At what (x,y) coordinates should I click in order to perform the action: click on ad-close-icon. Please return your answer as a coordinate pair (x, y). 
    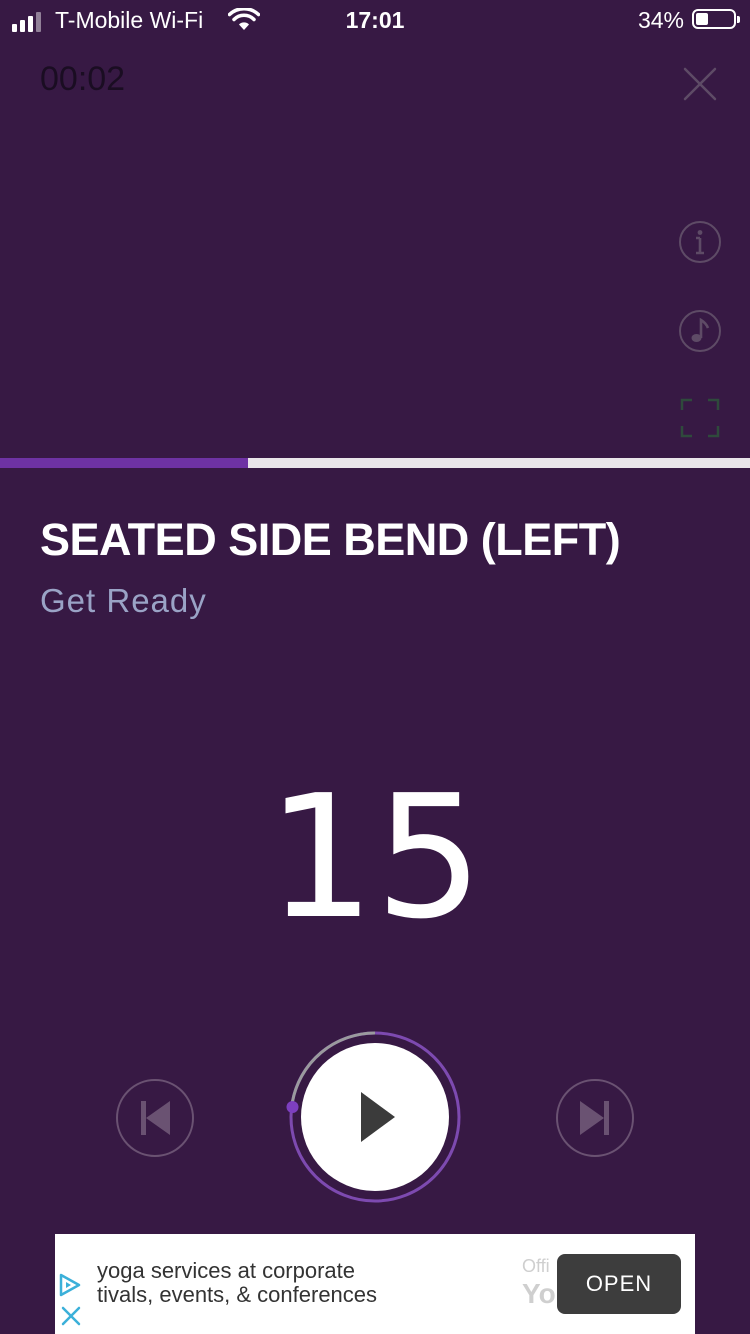
    Looking at the image, I should click on (71, 1316).